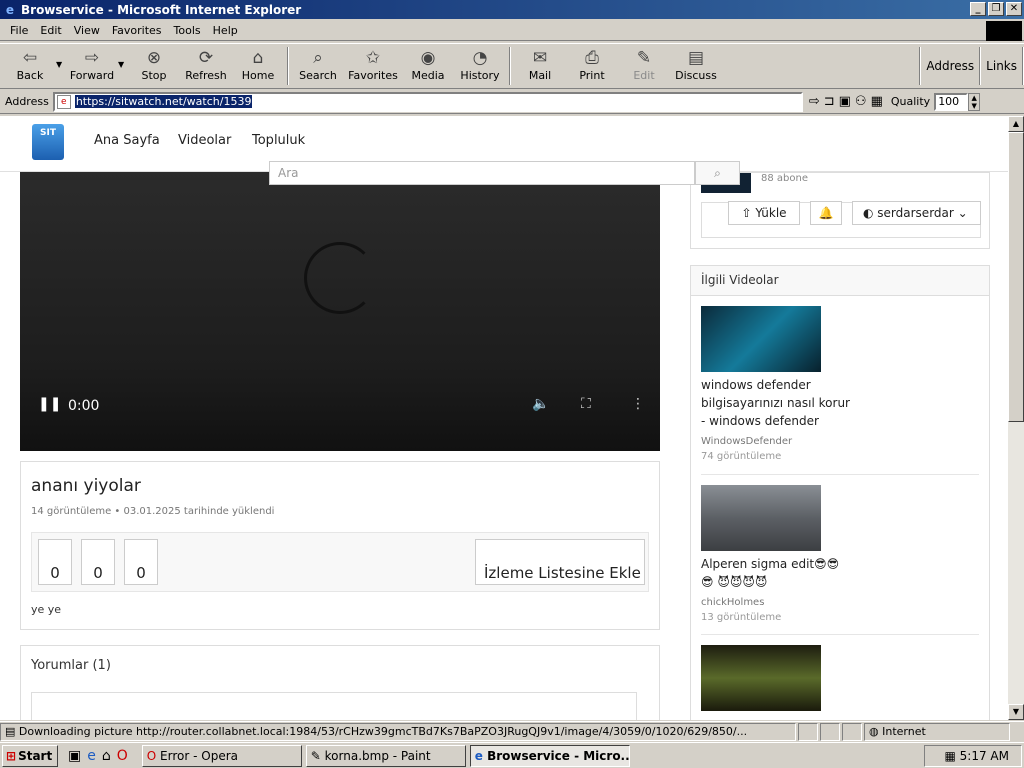 The height and width of the screenshot is (768, 1024). I want to click on menu-help: Help, so click(225, 30).